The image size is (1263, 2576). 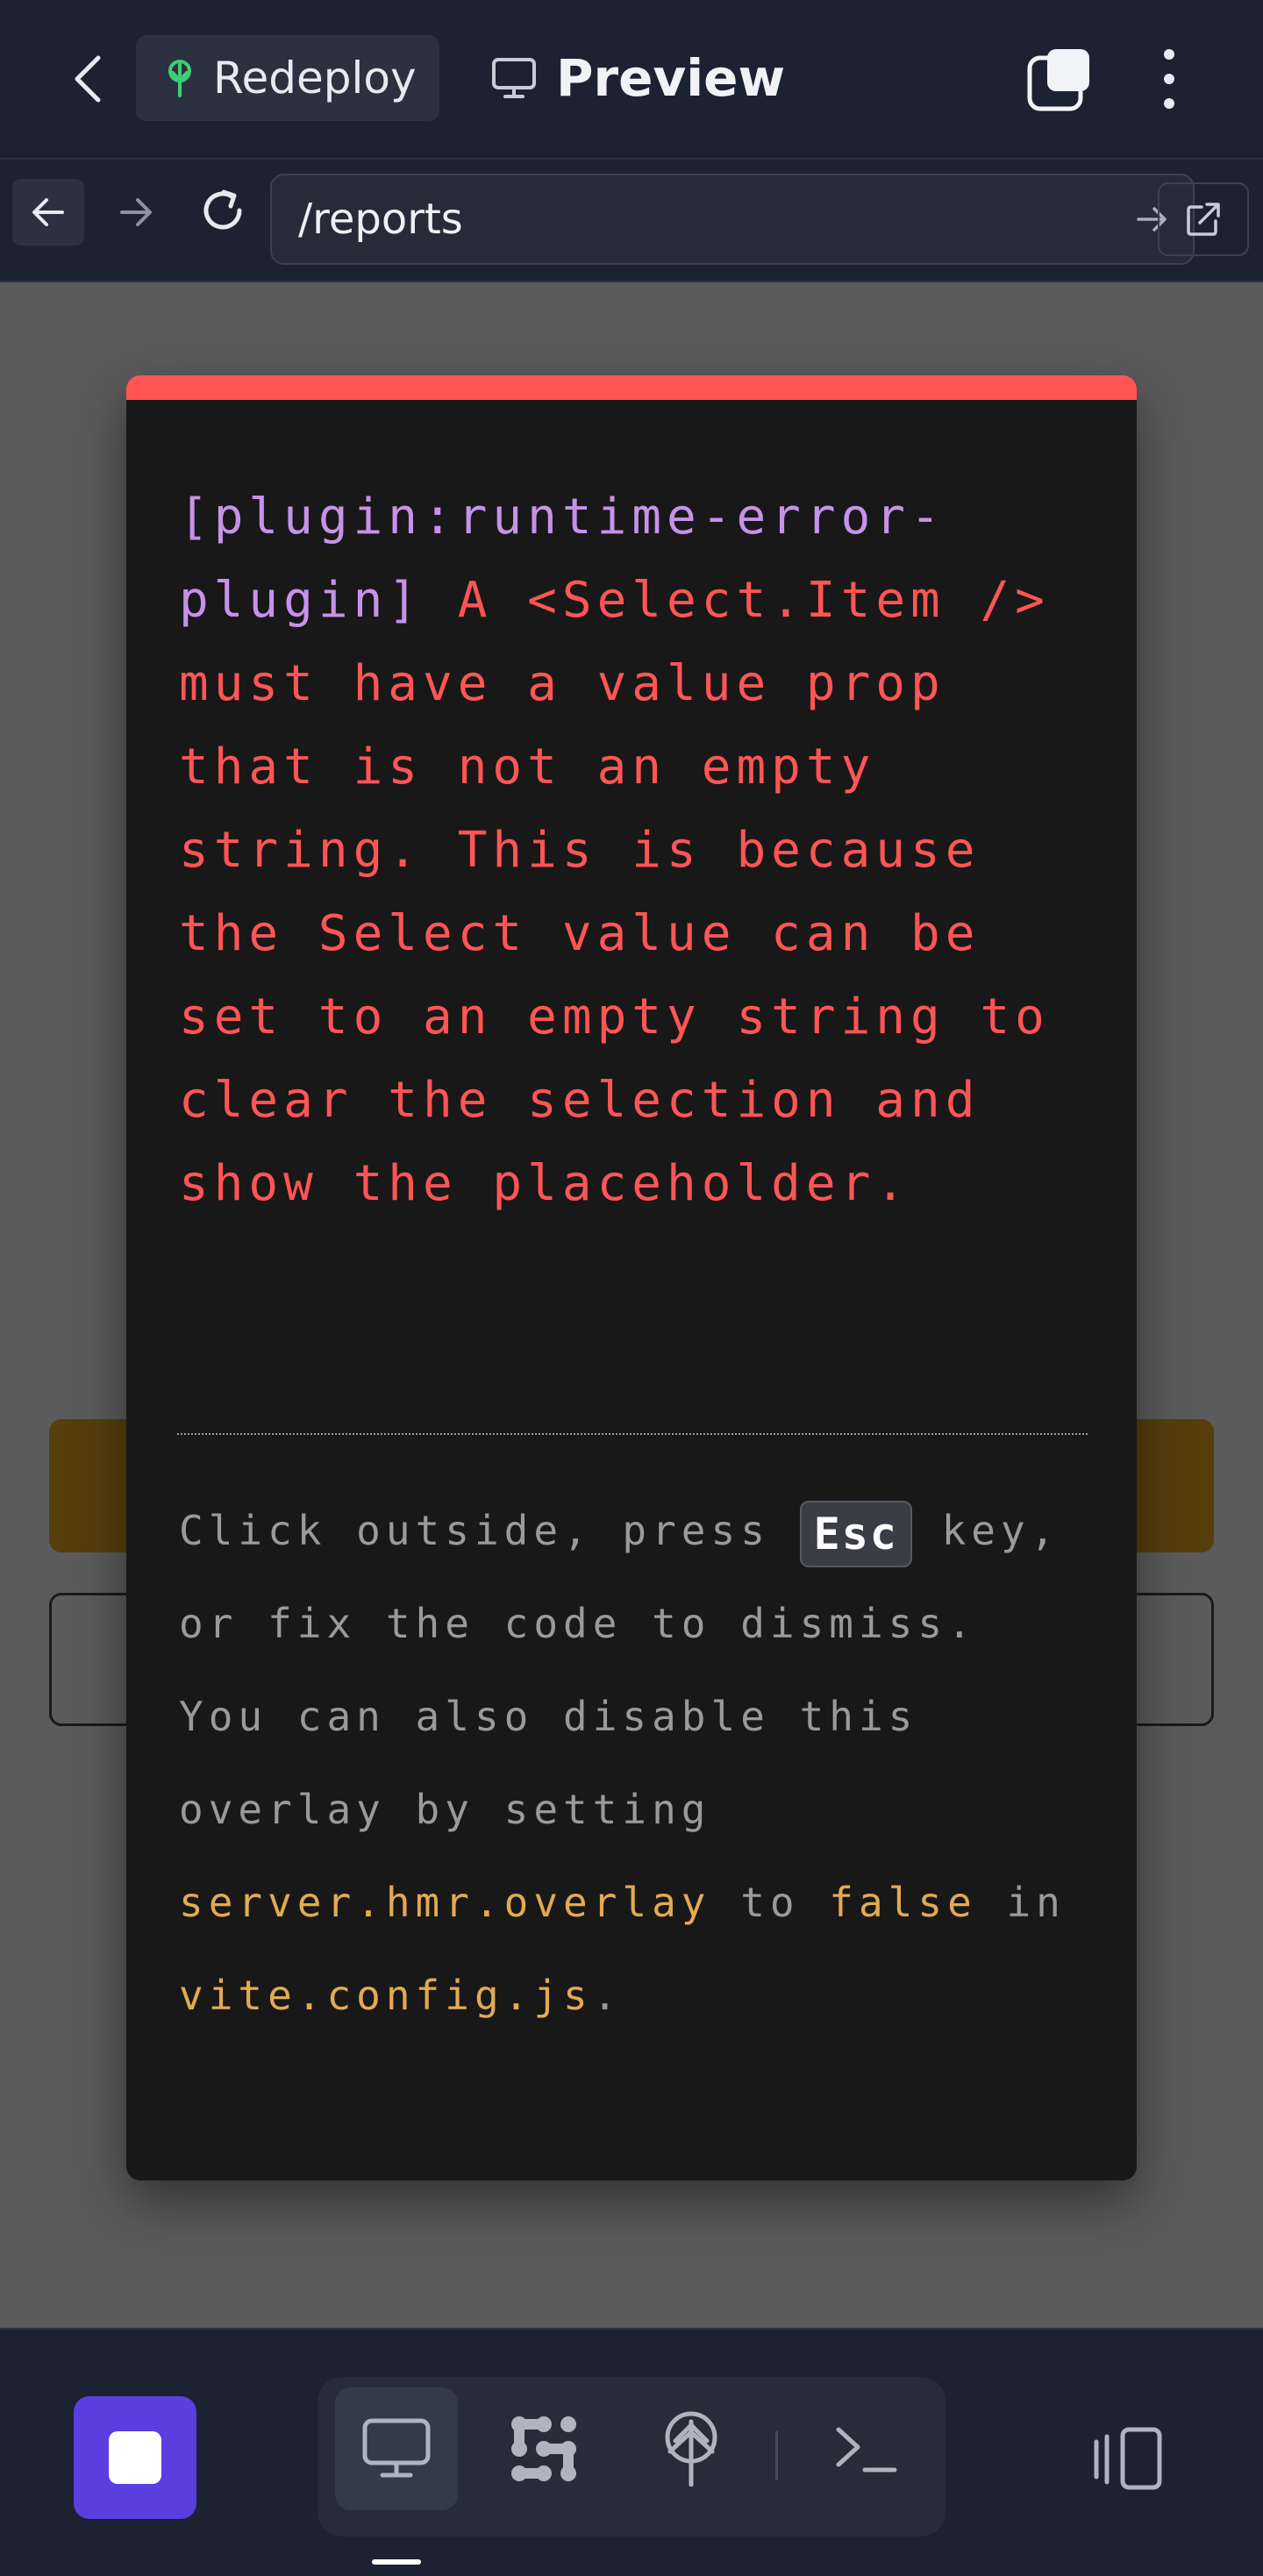 What do you see at coordinates (732, 220) in the screenshot?
I see `url-input: /reports` at bounding box center [732, 220].